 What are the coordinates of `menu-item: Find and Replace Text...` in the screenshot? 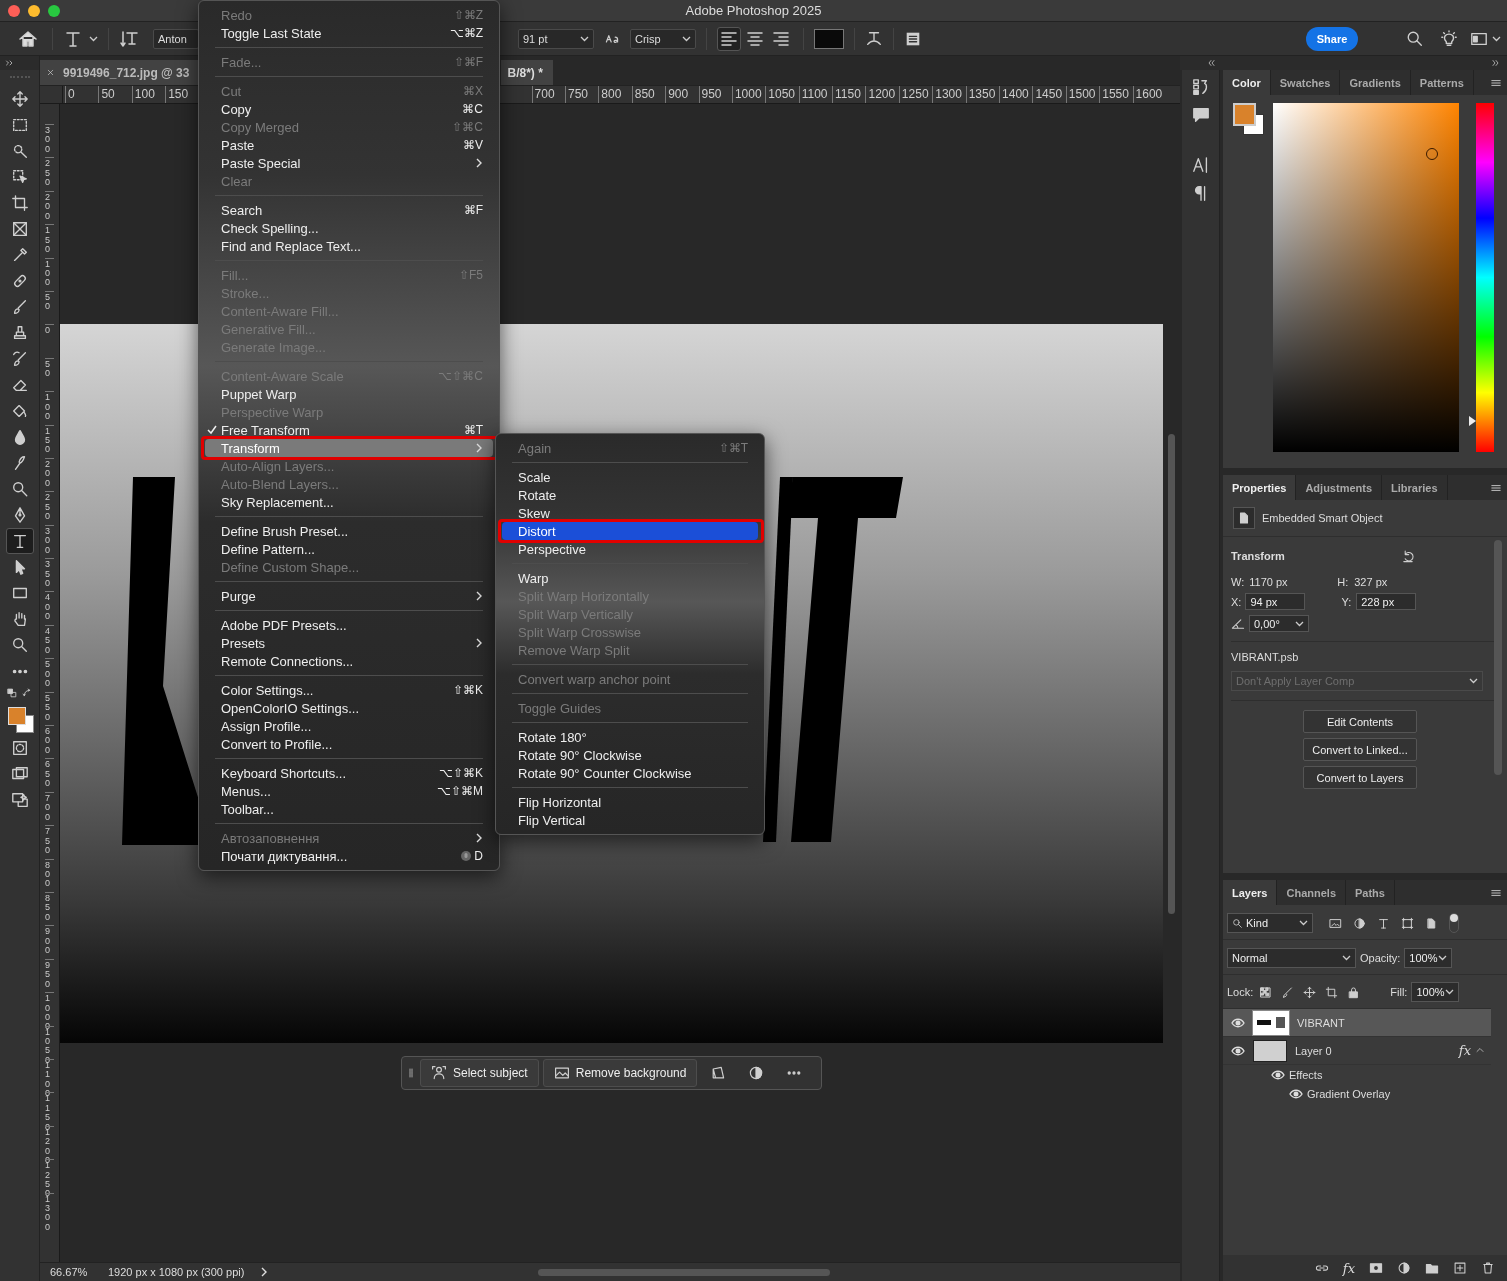 It's located at (349, 246).